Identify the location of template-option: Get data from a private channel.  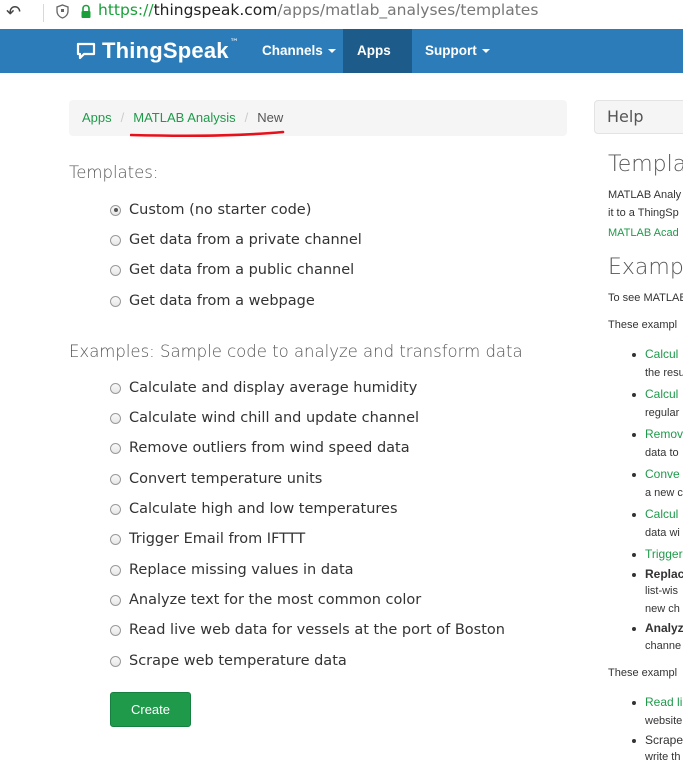
(236, 240).